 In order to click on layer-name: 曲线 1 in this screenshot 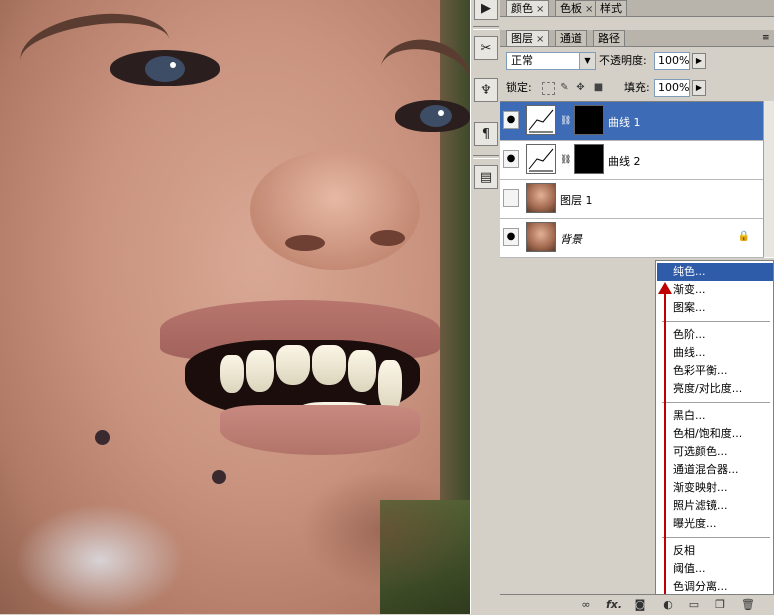, I will do `click(624, 122)`.